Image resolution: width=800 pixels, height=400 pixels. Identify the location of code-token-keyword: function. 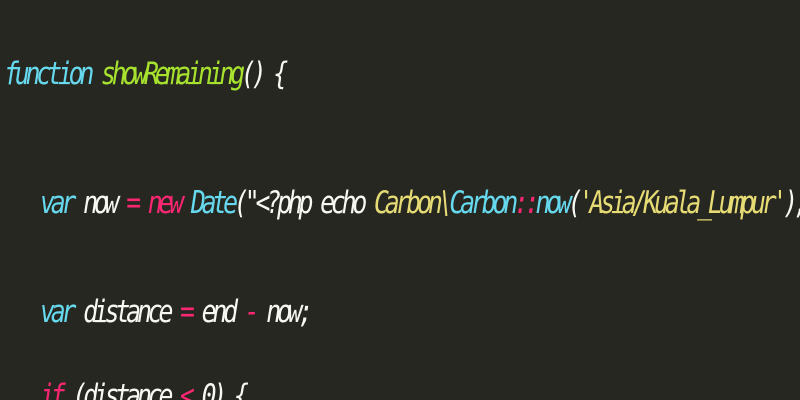
(49, 74).